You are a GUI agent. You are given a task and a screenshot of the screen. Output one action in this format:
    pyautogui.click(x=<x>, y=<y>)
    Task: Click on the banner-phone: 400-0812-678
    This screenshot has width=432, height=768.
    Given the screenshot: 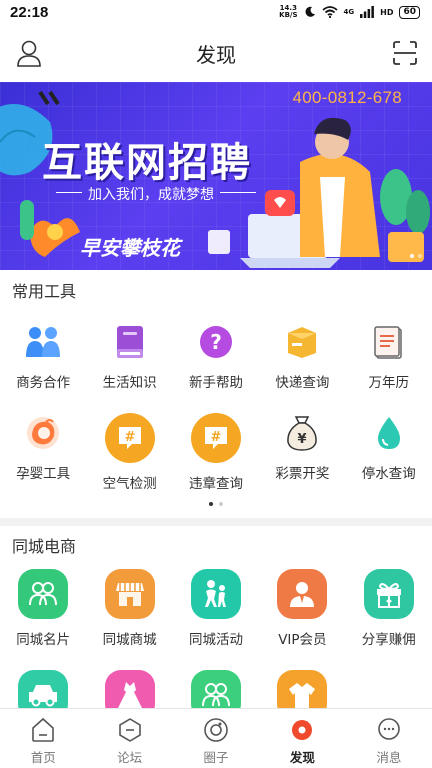 What is the action you would take?
    pyautogui.click(x=347, y=97)
    